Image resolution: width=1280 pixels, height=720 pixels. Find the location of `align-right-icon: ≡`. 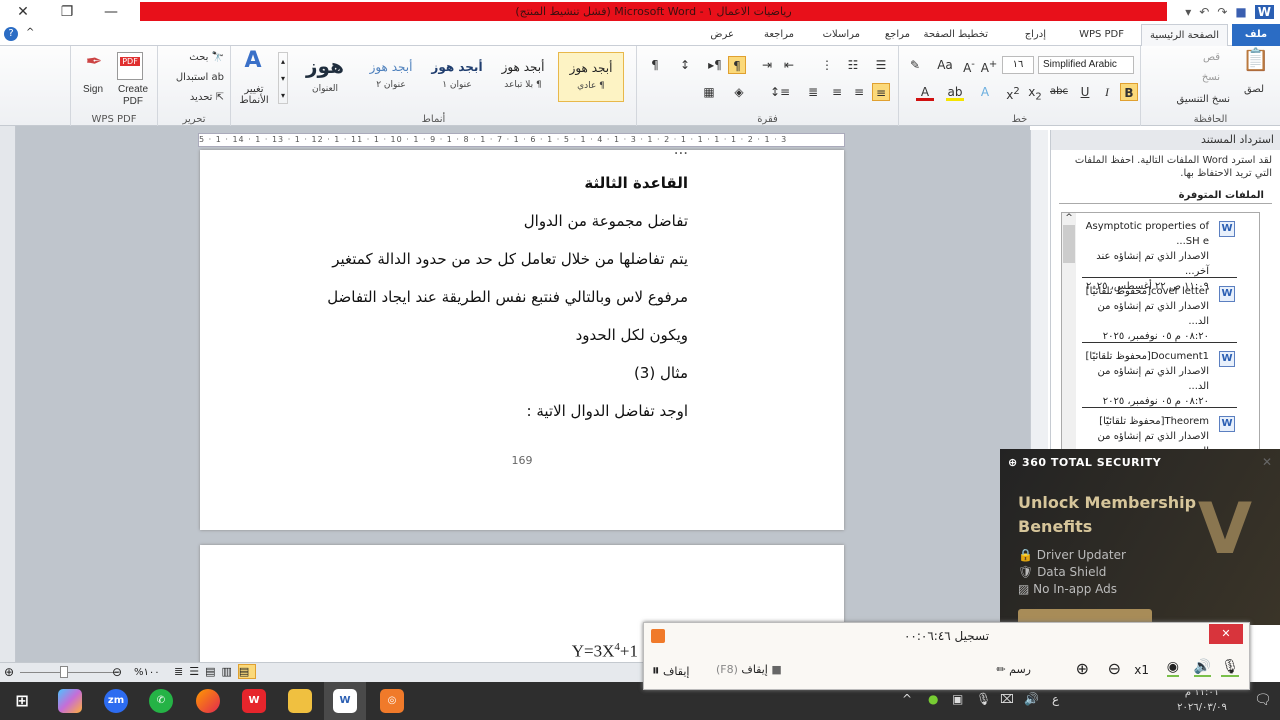

align-right-icon: ≡ is located at coordinates (881, 92).